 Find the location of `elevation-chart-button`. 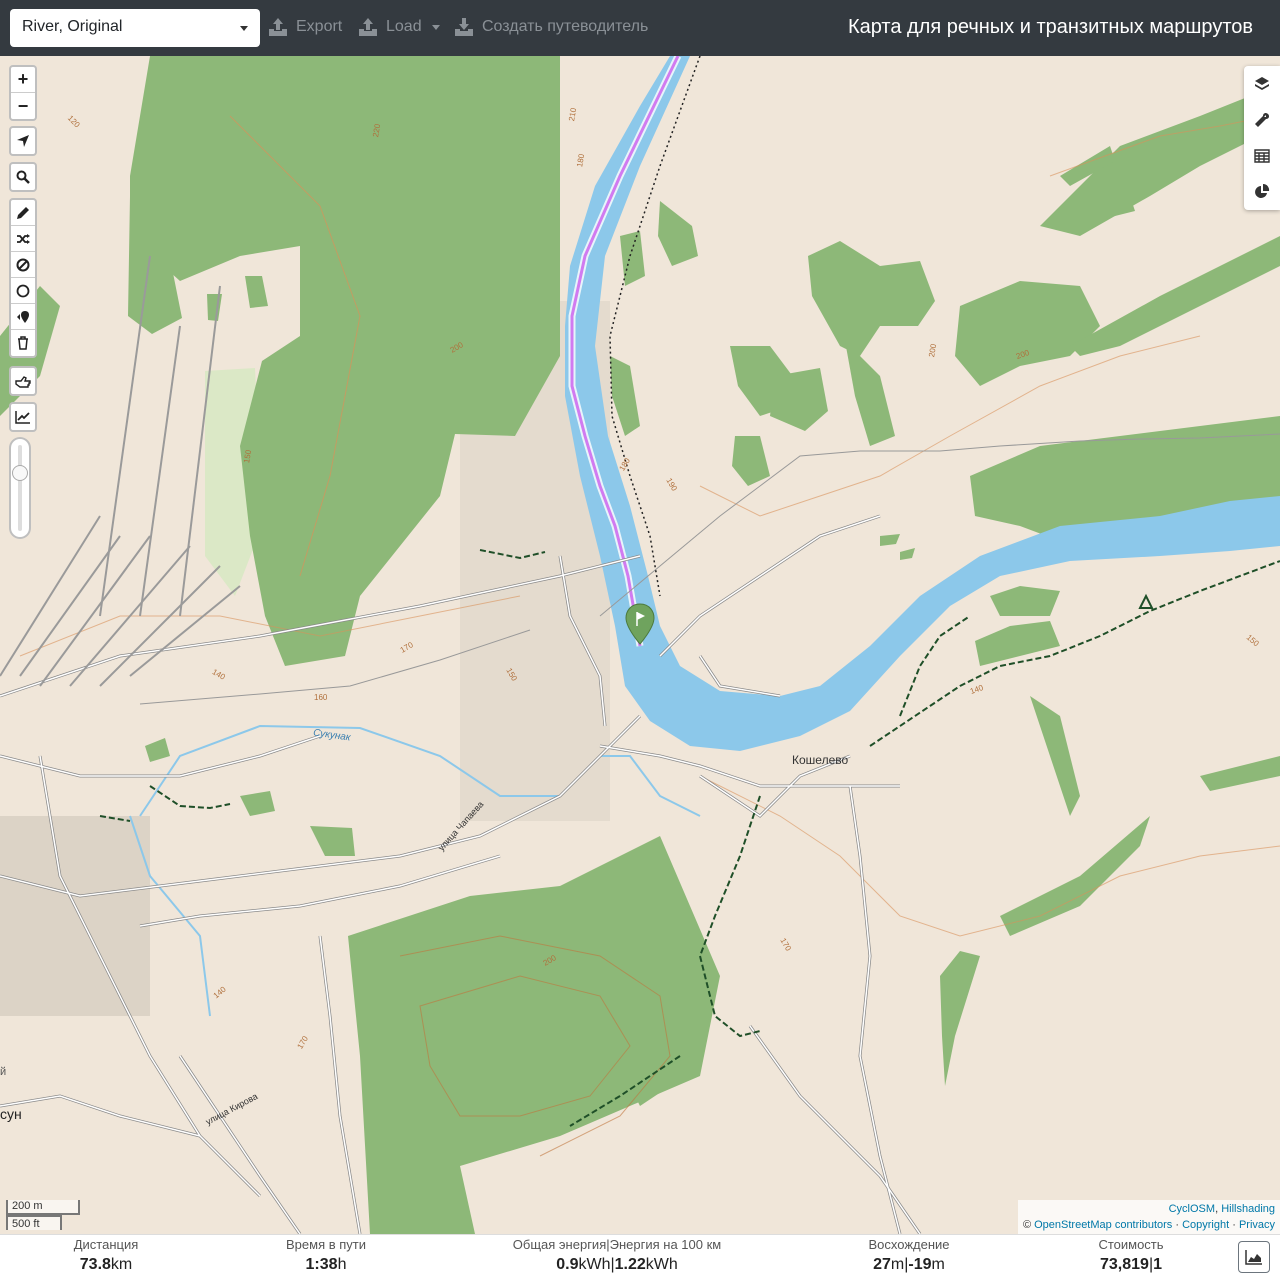

elevation-chart-button is located at coordinates (23, 417).